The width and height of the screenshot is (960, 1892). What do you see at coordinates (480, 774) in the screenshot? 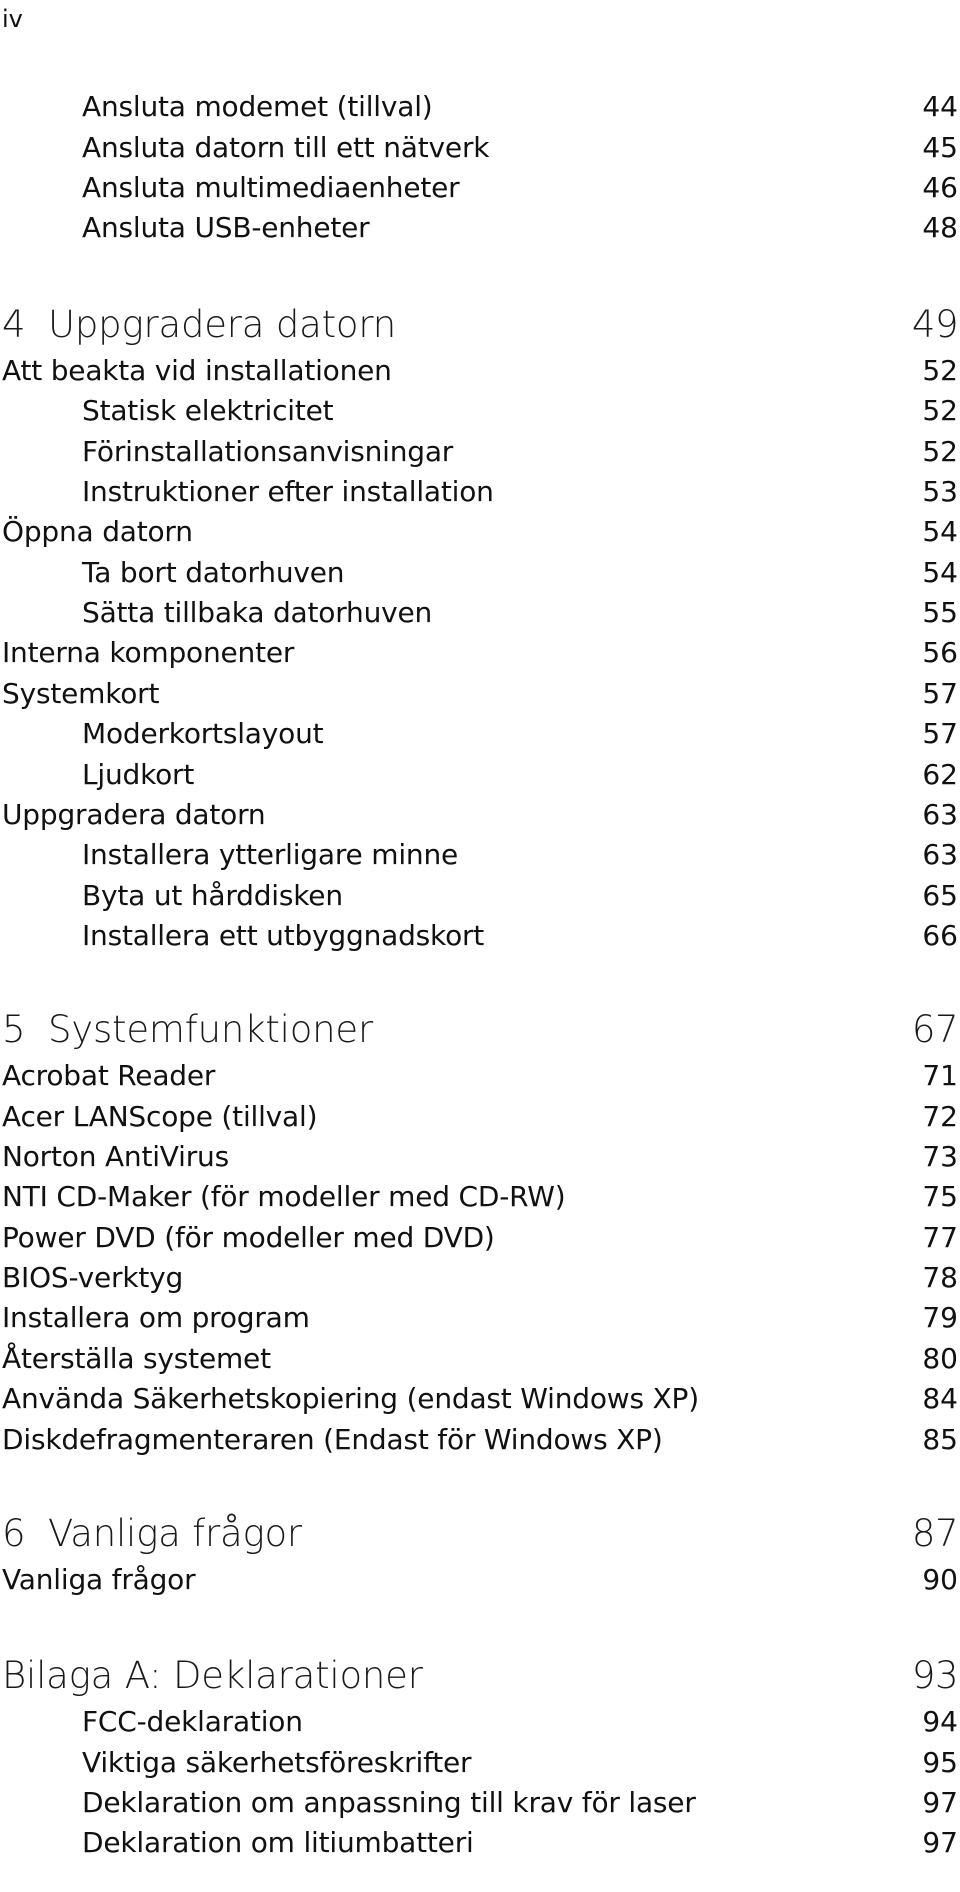
I see `toc-entry: Ljudkort 62` at bounding box center [480, 774].